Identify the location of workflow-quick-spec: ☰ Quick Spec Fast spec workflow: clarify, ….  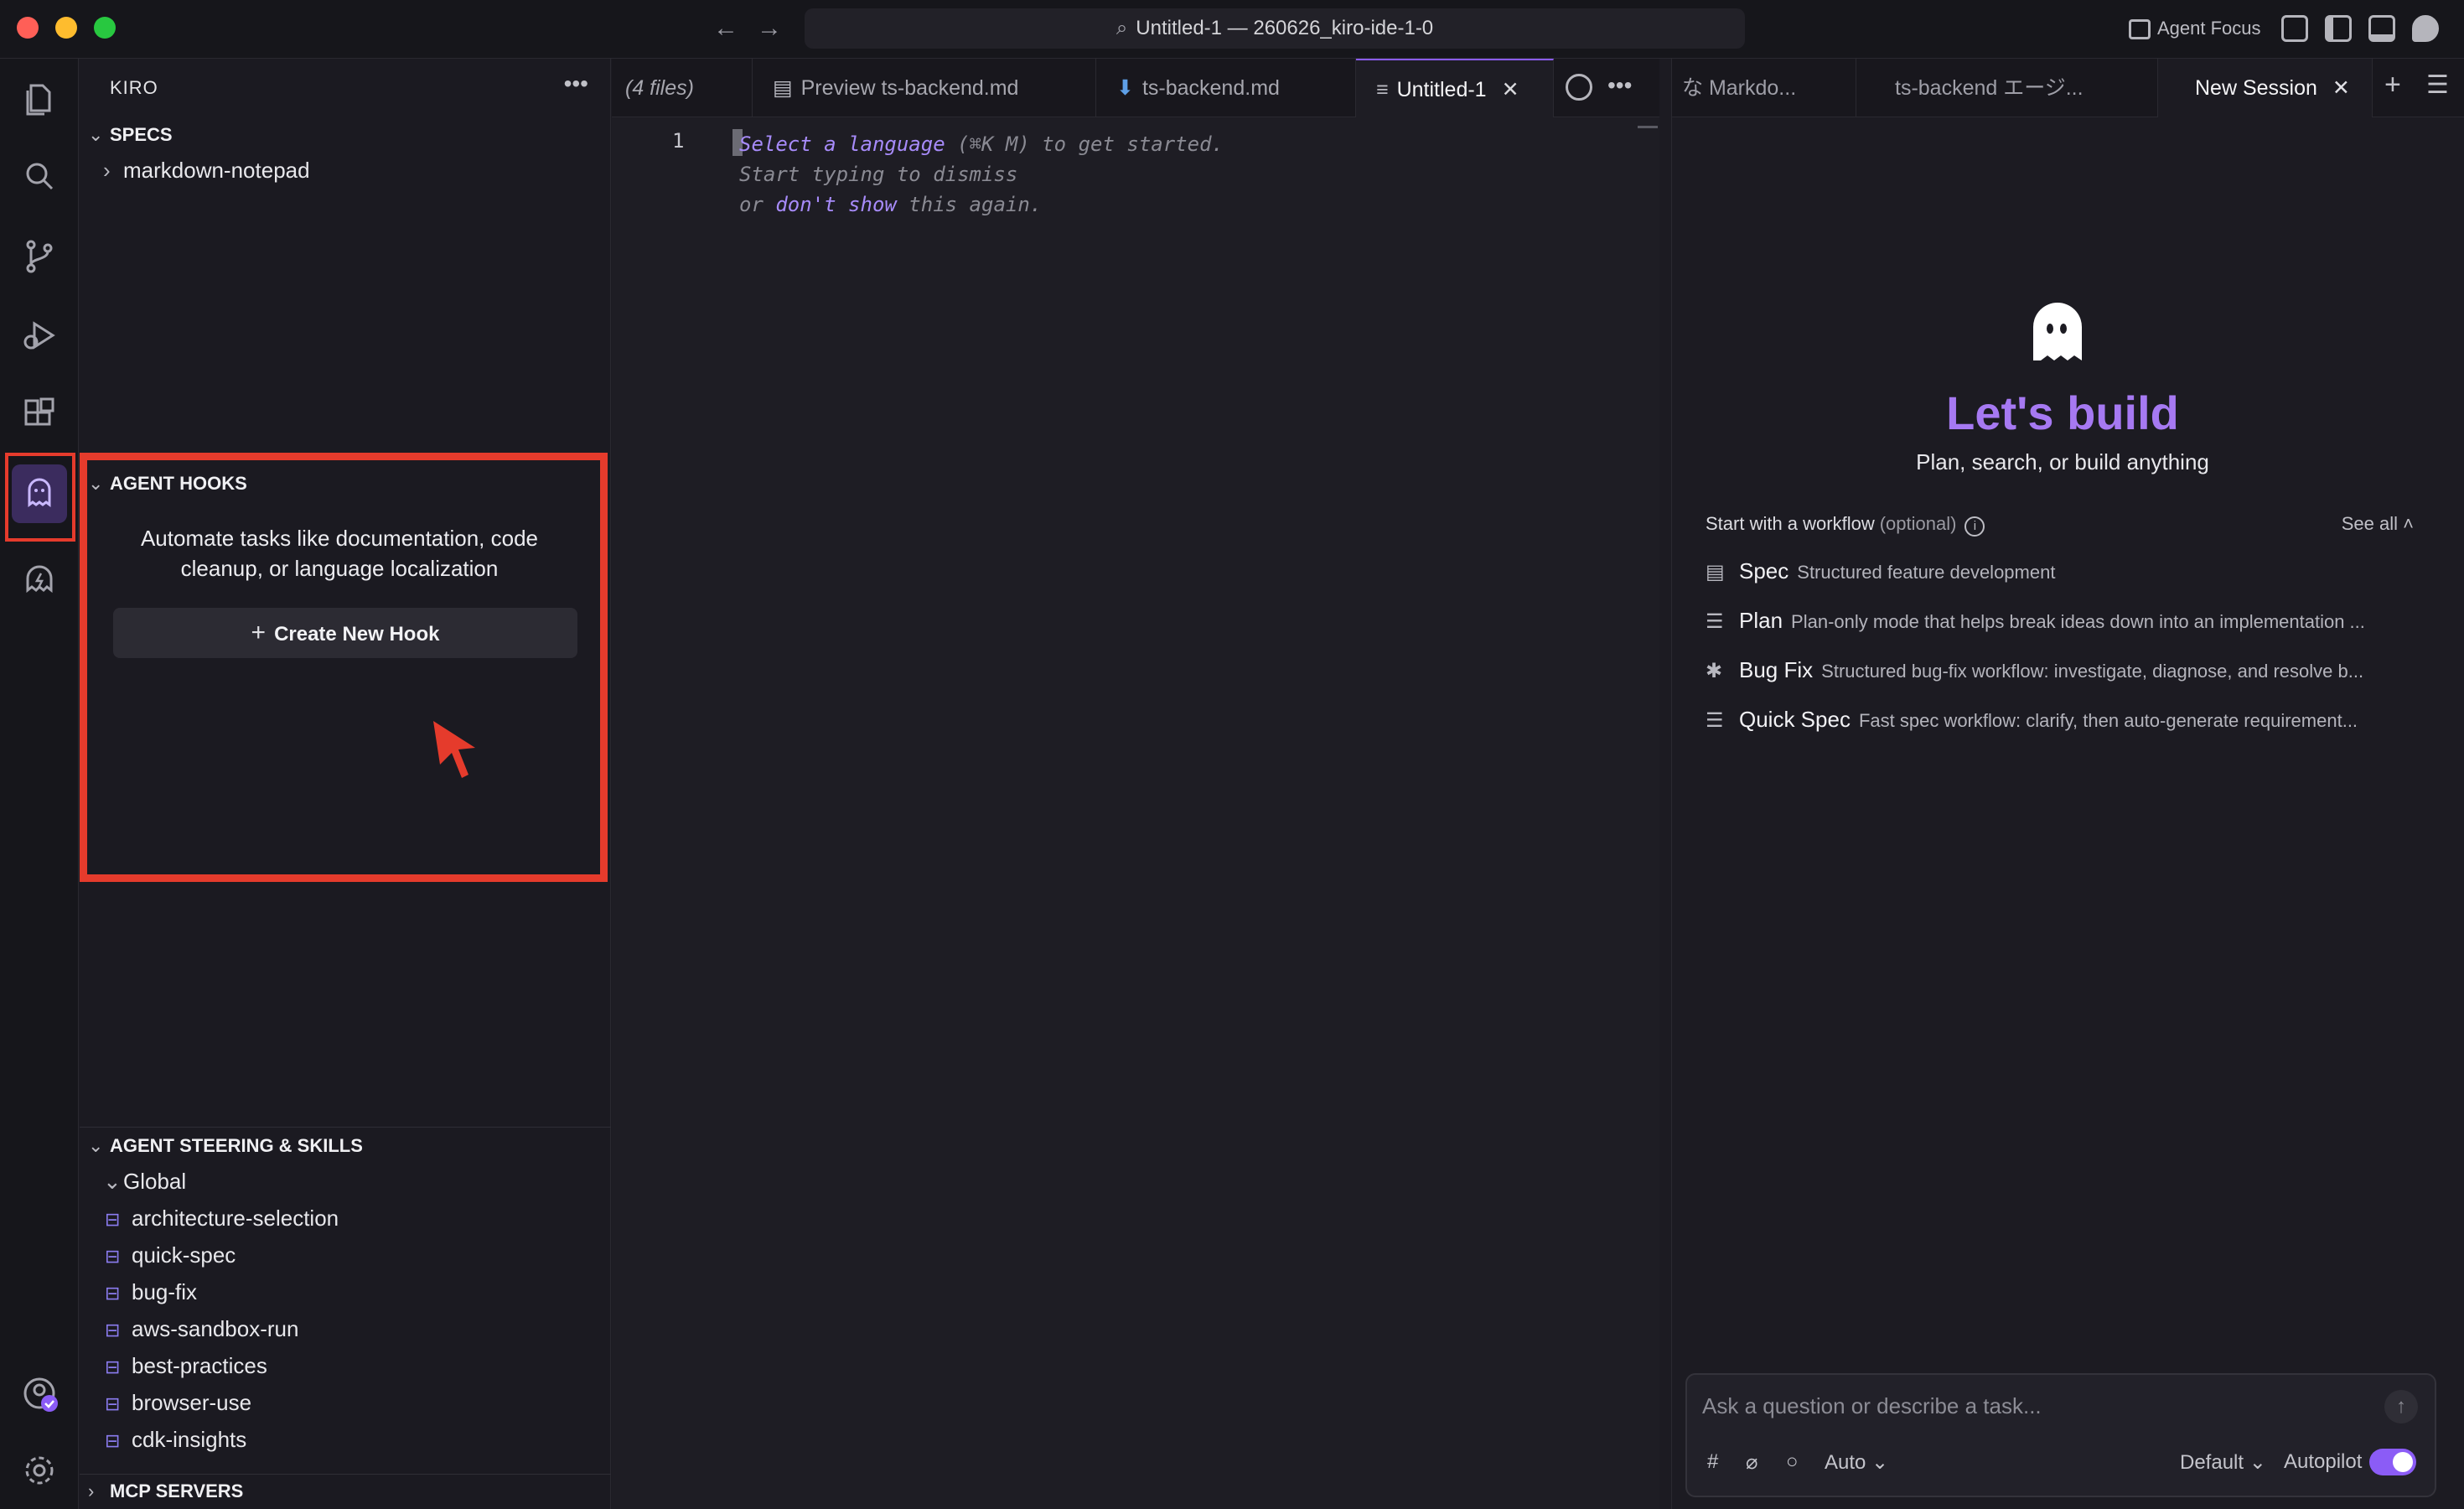
(2062, 720).